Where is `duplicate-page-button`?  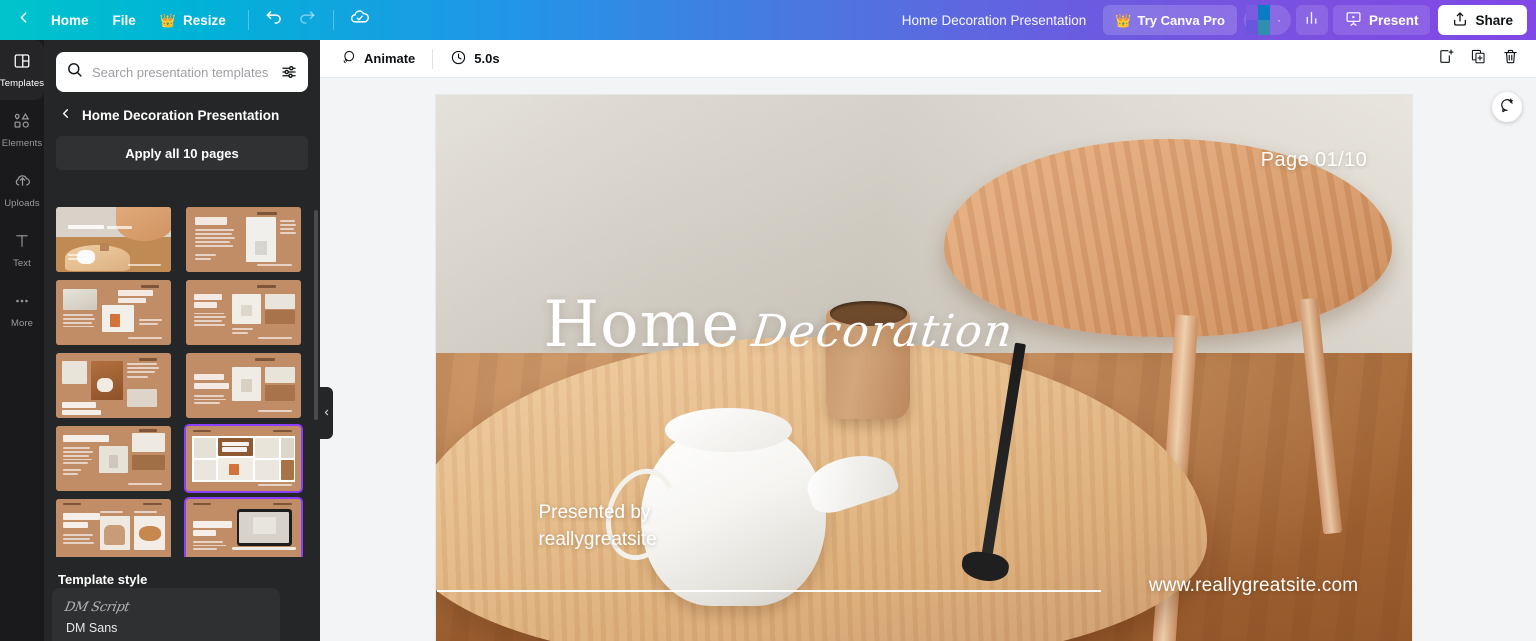
duplicate-page-button is located at coordinates (1478, 59).